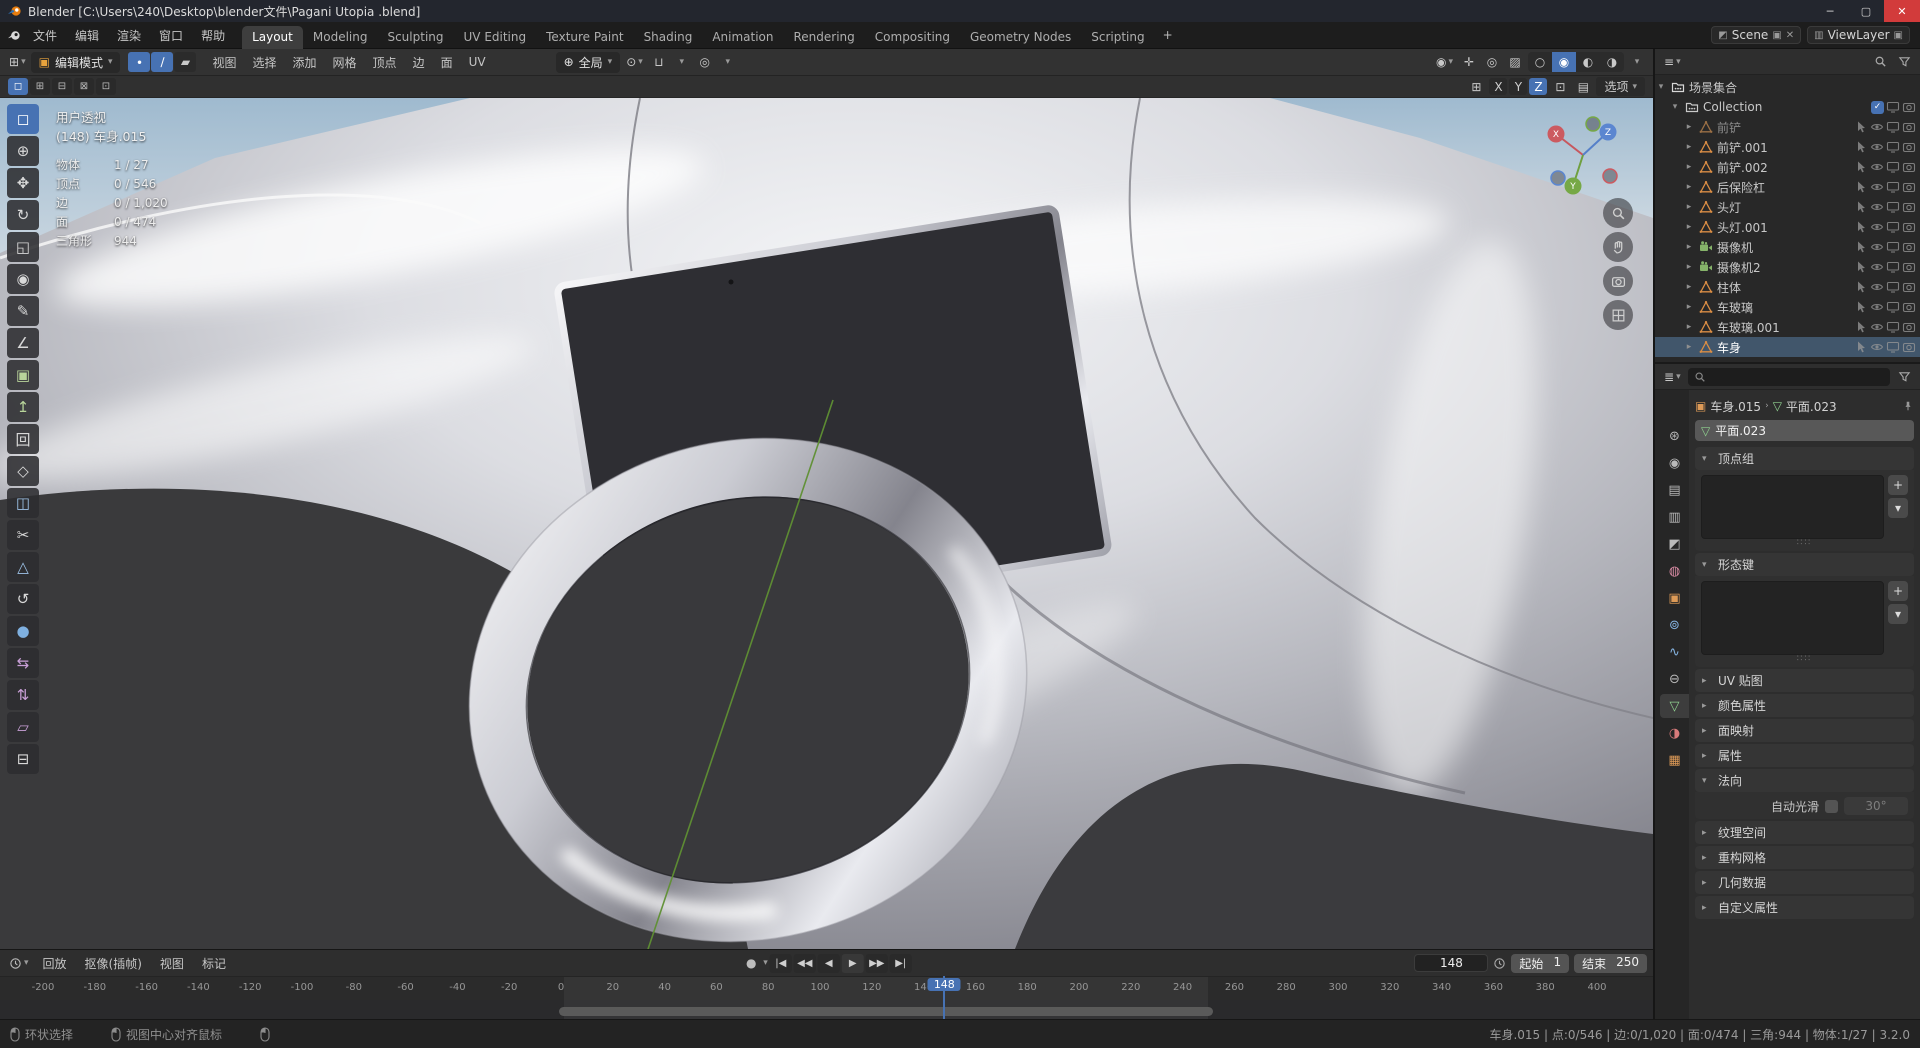 This screenshot has height=1048, width=1920. Describe the element at coordinates (804, 963) in the screenshot. I see `transport-1: ◀◀` at that location.